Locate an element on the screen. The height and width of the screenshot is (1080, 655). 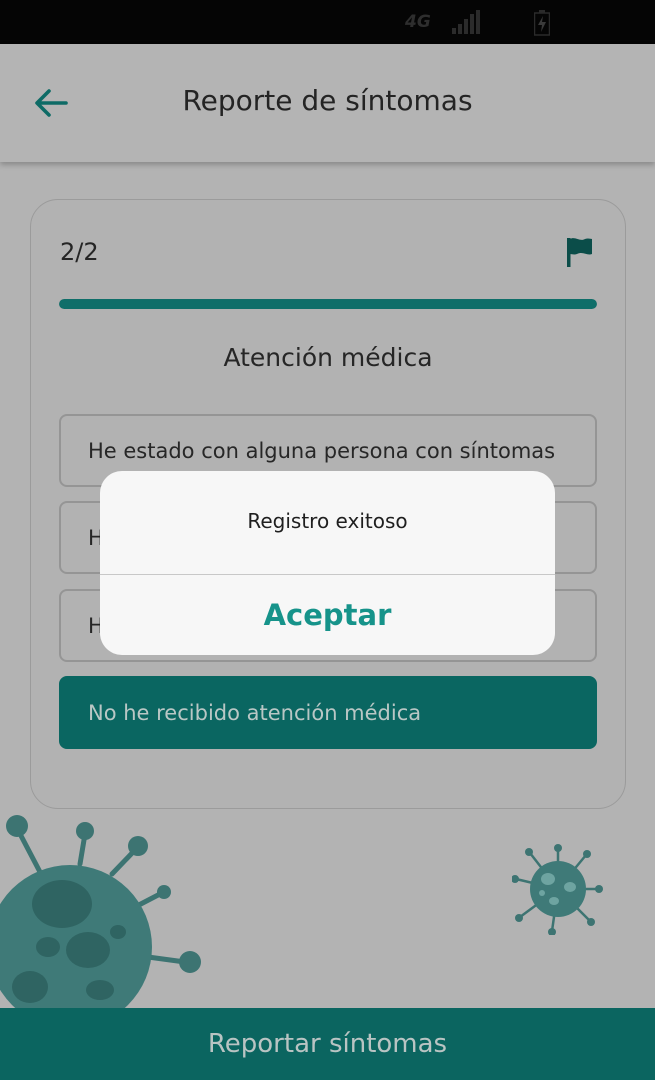
progress-bar is located at coordinates (328, 304).